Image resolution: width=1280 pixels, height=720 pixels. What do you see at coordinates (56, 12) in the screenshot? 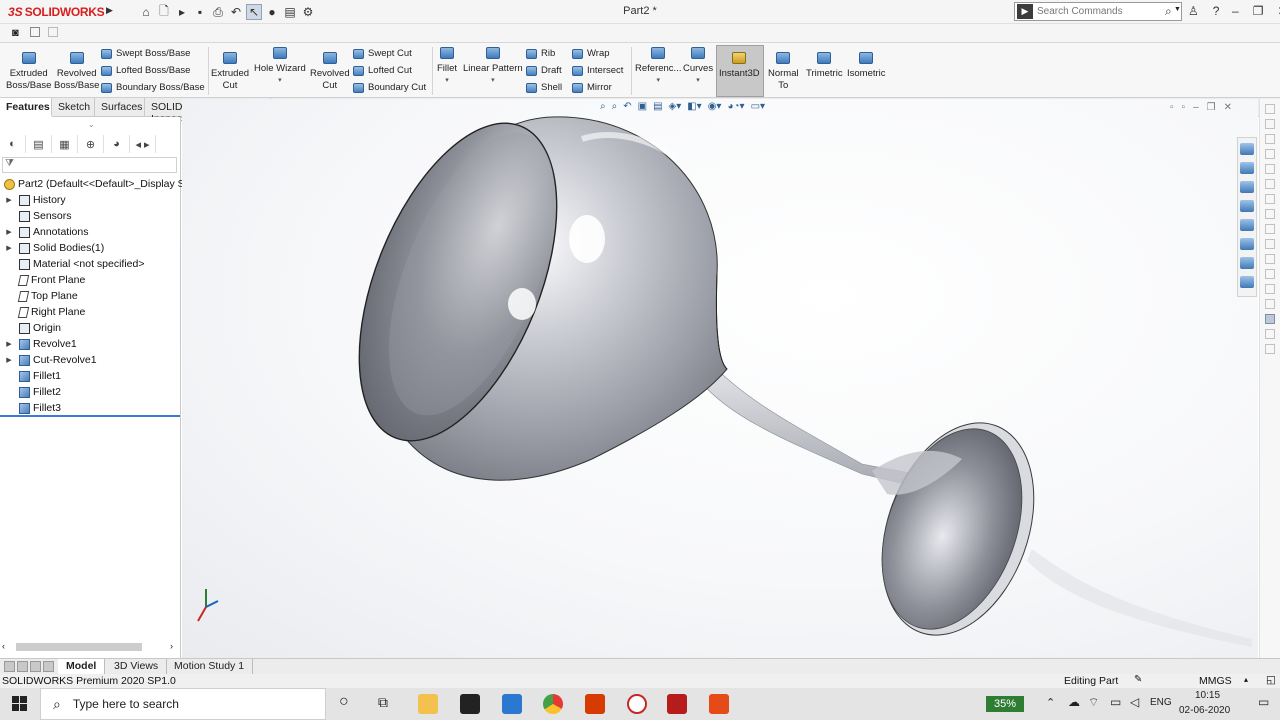
I see `solidworks-logo: 3S SOLIDWORKS` at bounding box center [56, 12].